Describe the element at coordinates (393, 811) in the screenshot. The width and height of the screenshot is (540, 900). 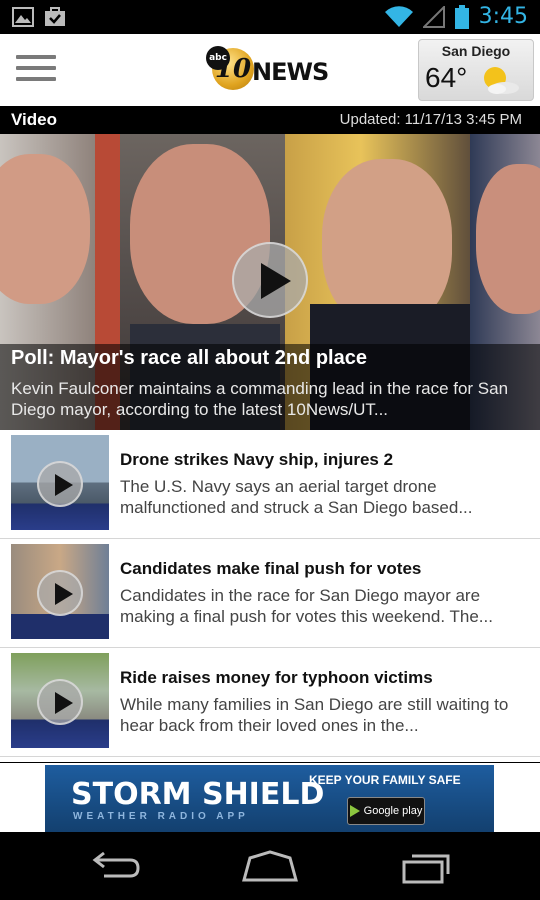
I see `store-label: Google play` at that location.